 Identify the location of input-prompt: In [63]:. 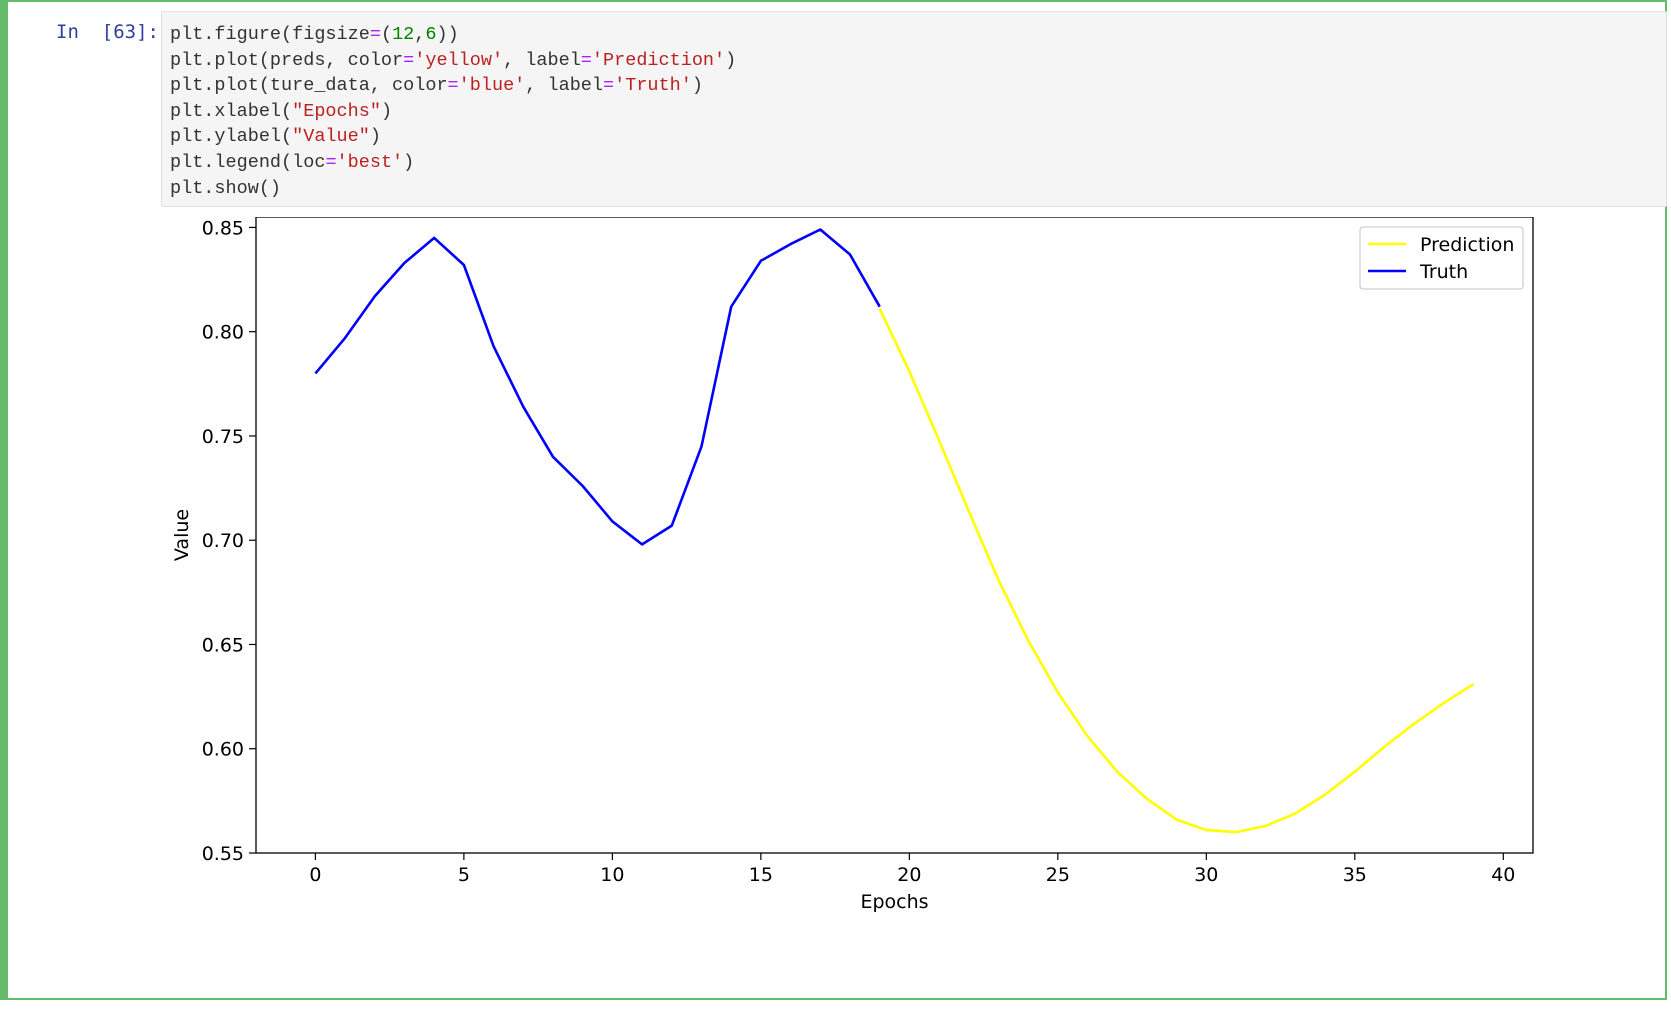
(107, 32).